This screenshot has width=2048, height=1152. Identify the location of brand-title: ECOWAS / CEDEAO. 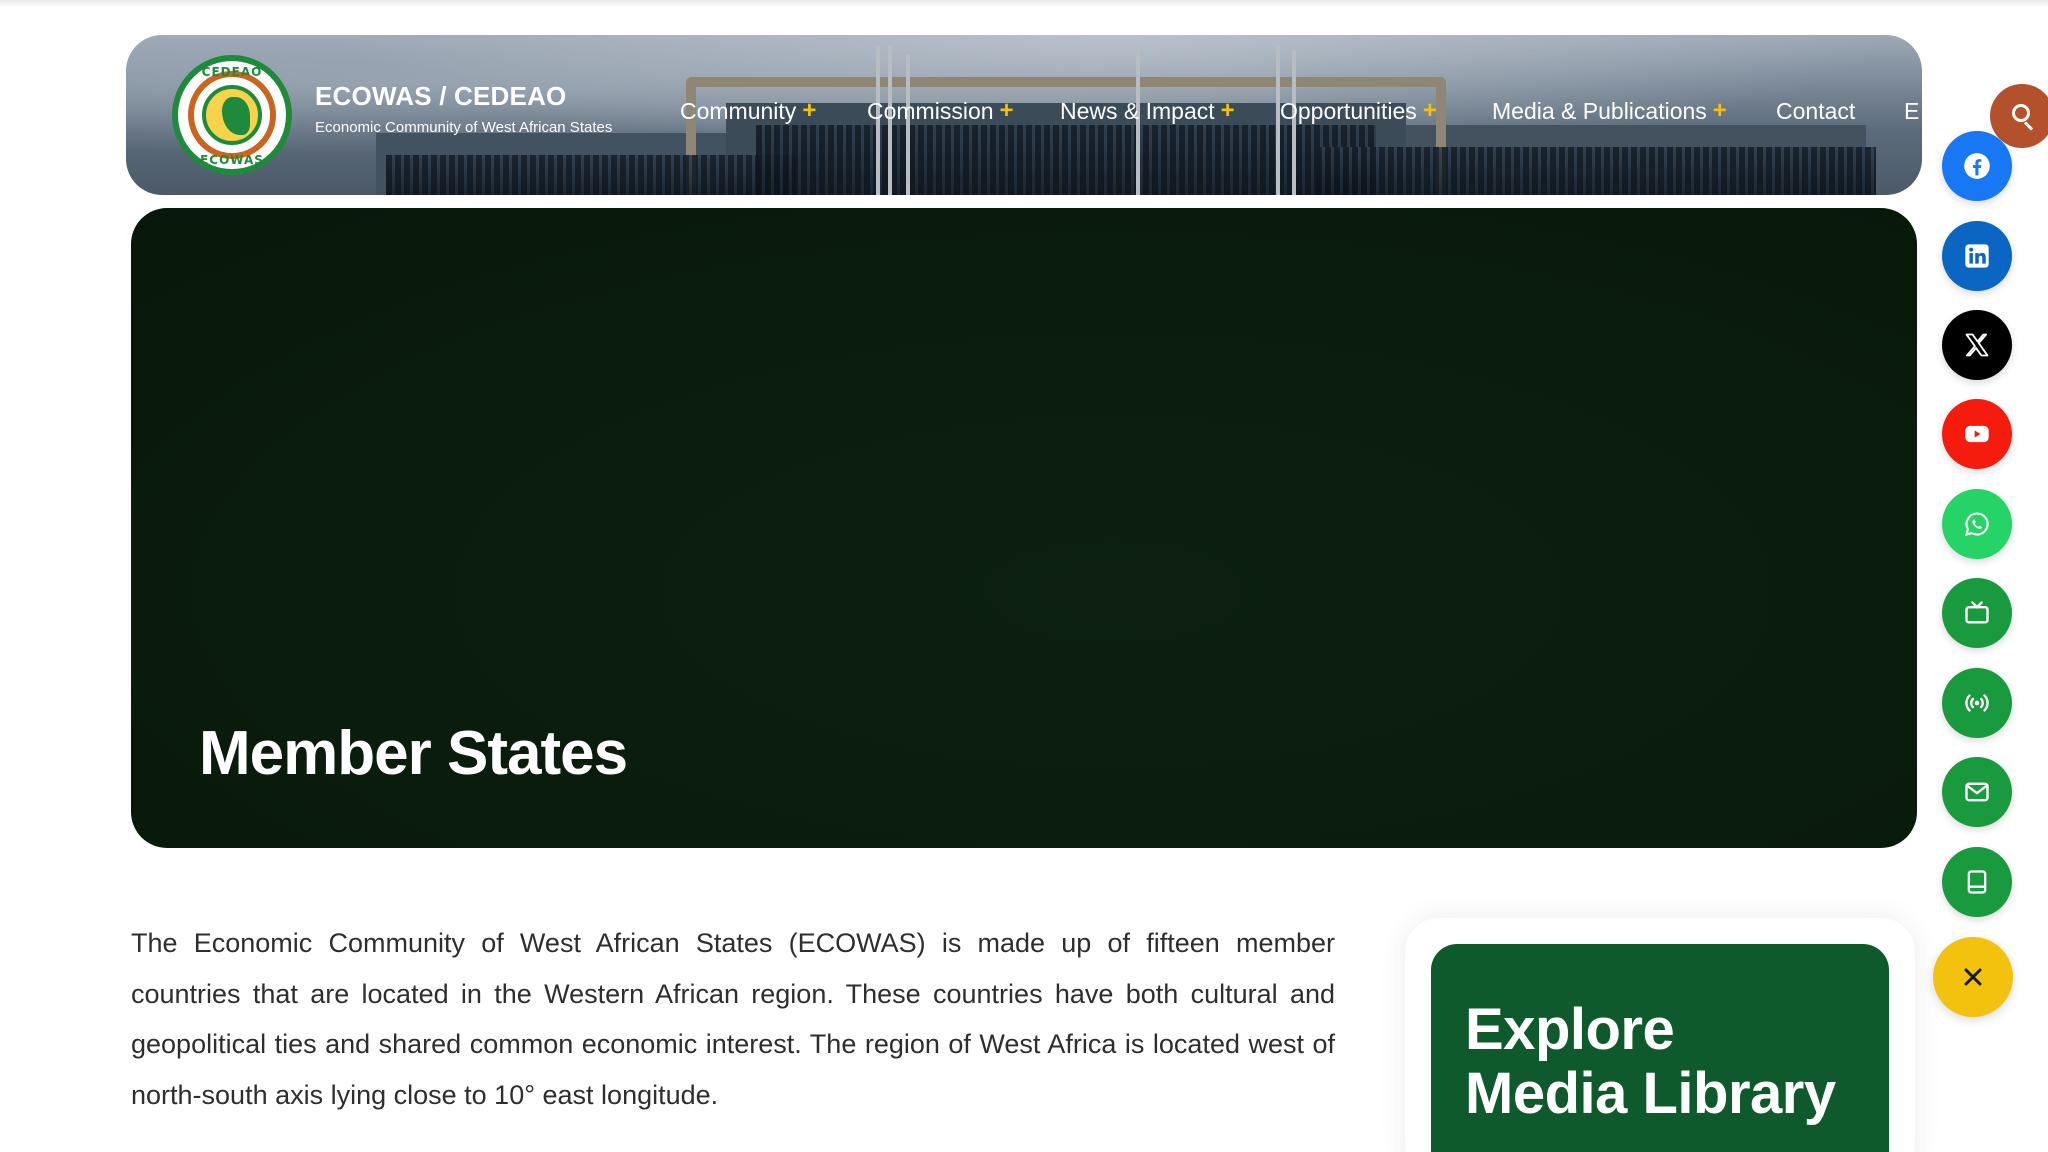
(440, 96).